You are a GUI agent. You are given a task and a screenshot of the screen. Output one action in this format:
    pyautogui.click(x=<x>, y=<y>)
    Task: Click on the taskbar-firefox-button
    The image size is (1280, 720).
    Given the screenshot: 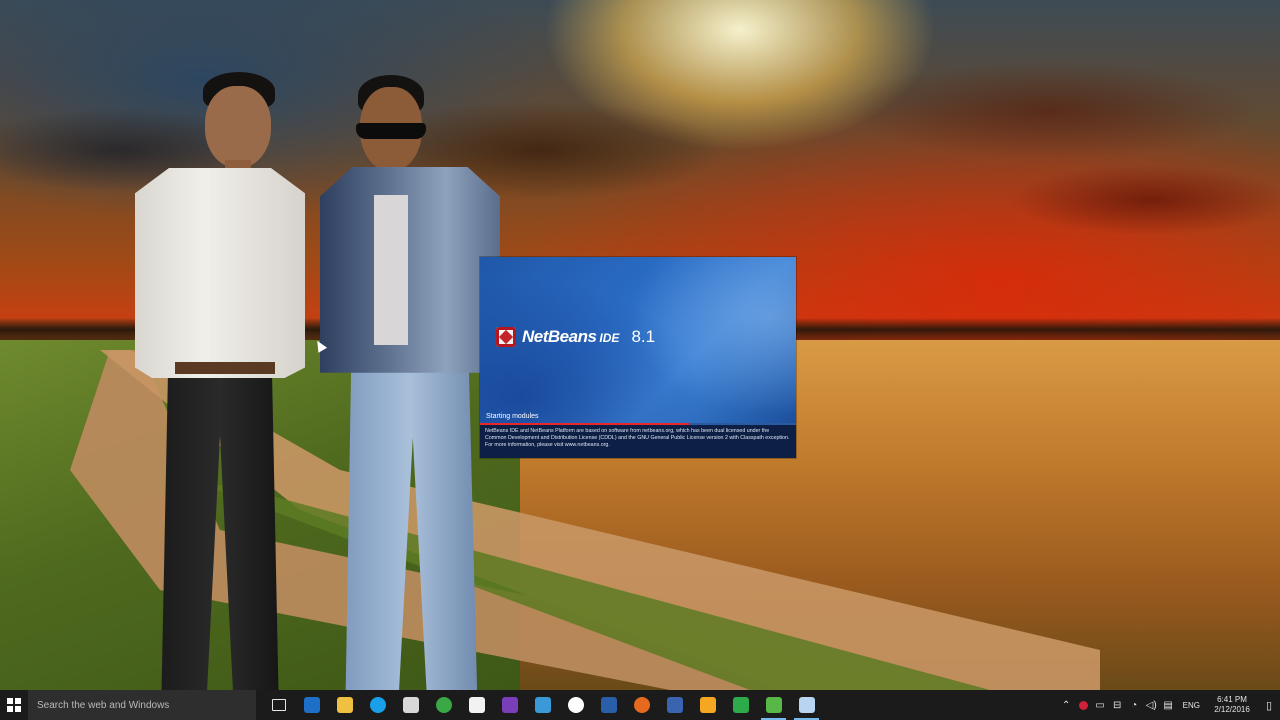 What is the action you would take?
    pyautogui.click(x=641, y=705)
    